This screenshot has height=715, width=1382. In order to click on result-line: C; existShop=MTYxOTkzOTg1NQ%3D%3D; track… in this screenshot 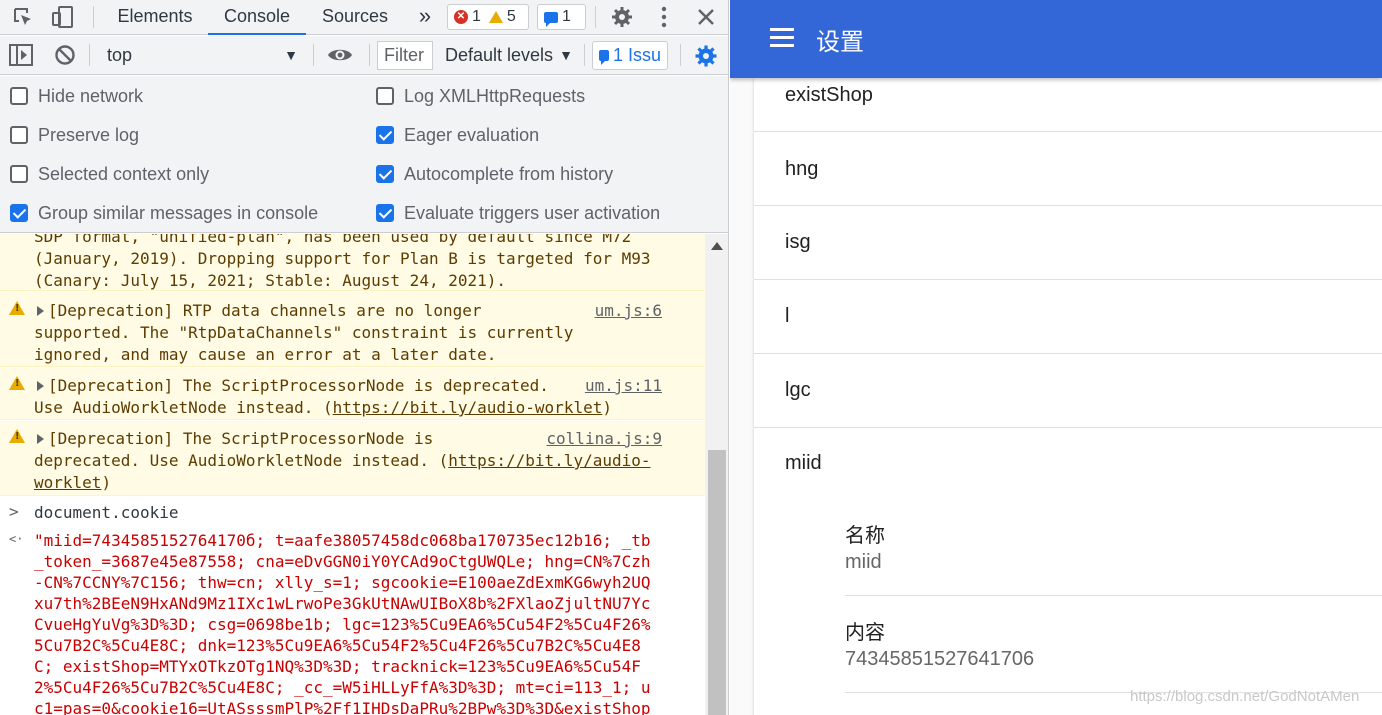, I will do `click(337, 666)`.